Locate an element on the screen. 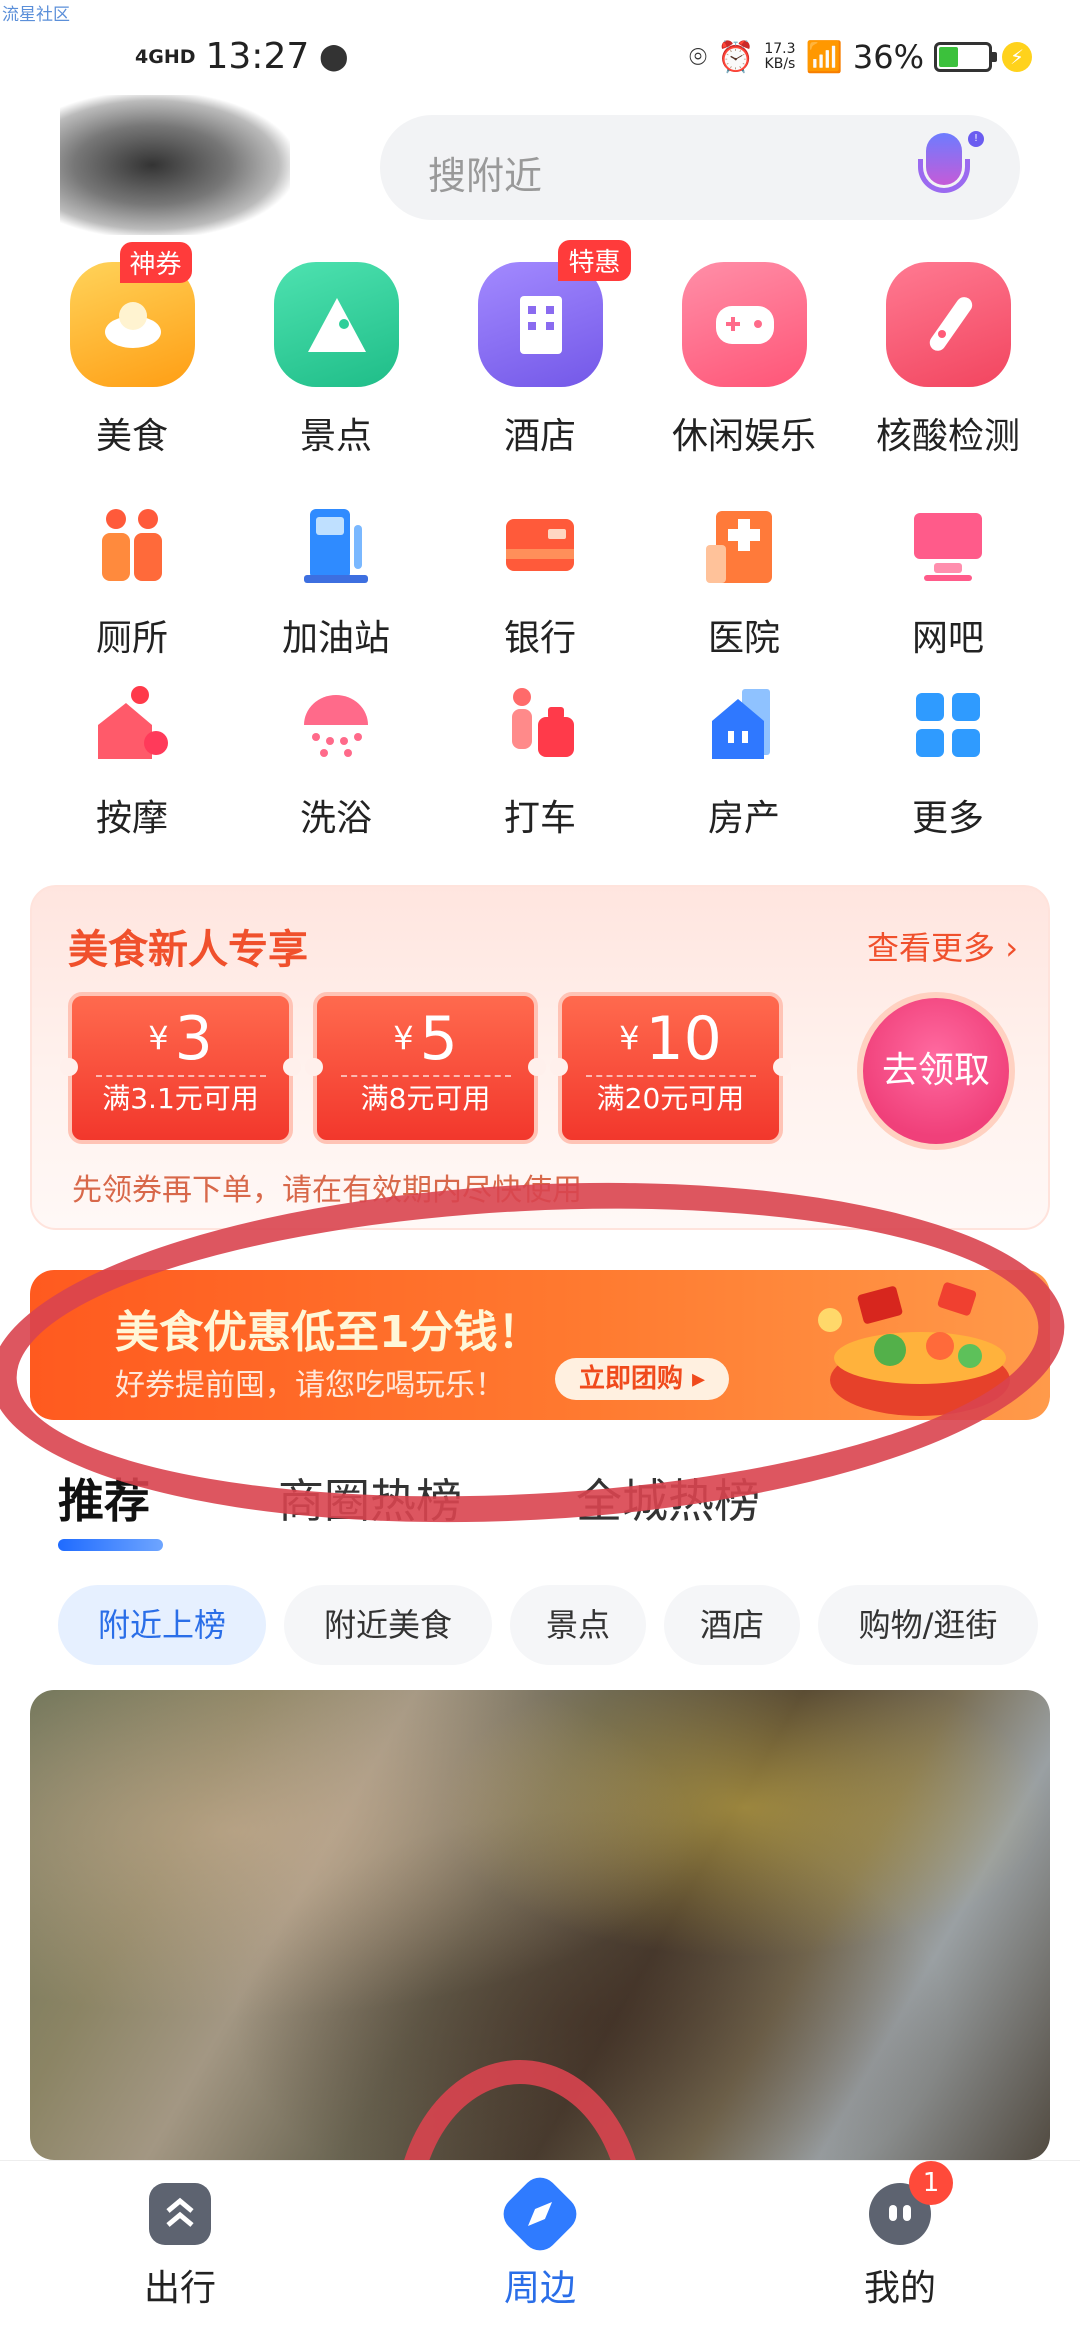 The height and width of the screenshot is (2340, 1080). nav-nearby: 周边 is located at coordinates (540, 2240).